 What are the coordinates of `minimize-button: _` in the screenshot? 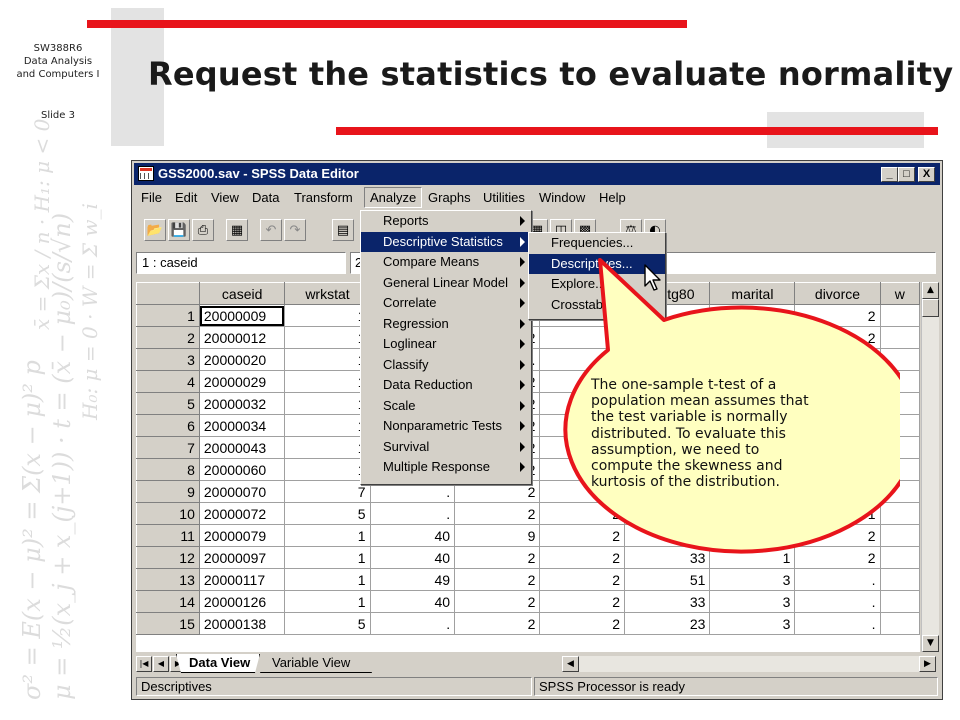 It's located at (889, 174).